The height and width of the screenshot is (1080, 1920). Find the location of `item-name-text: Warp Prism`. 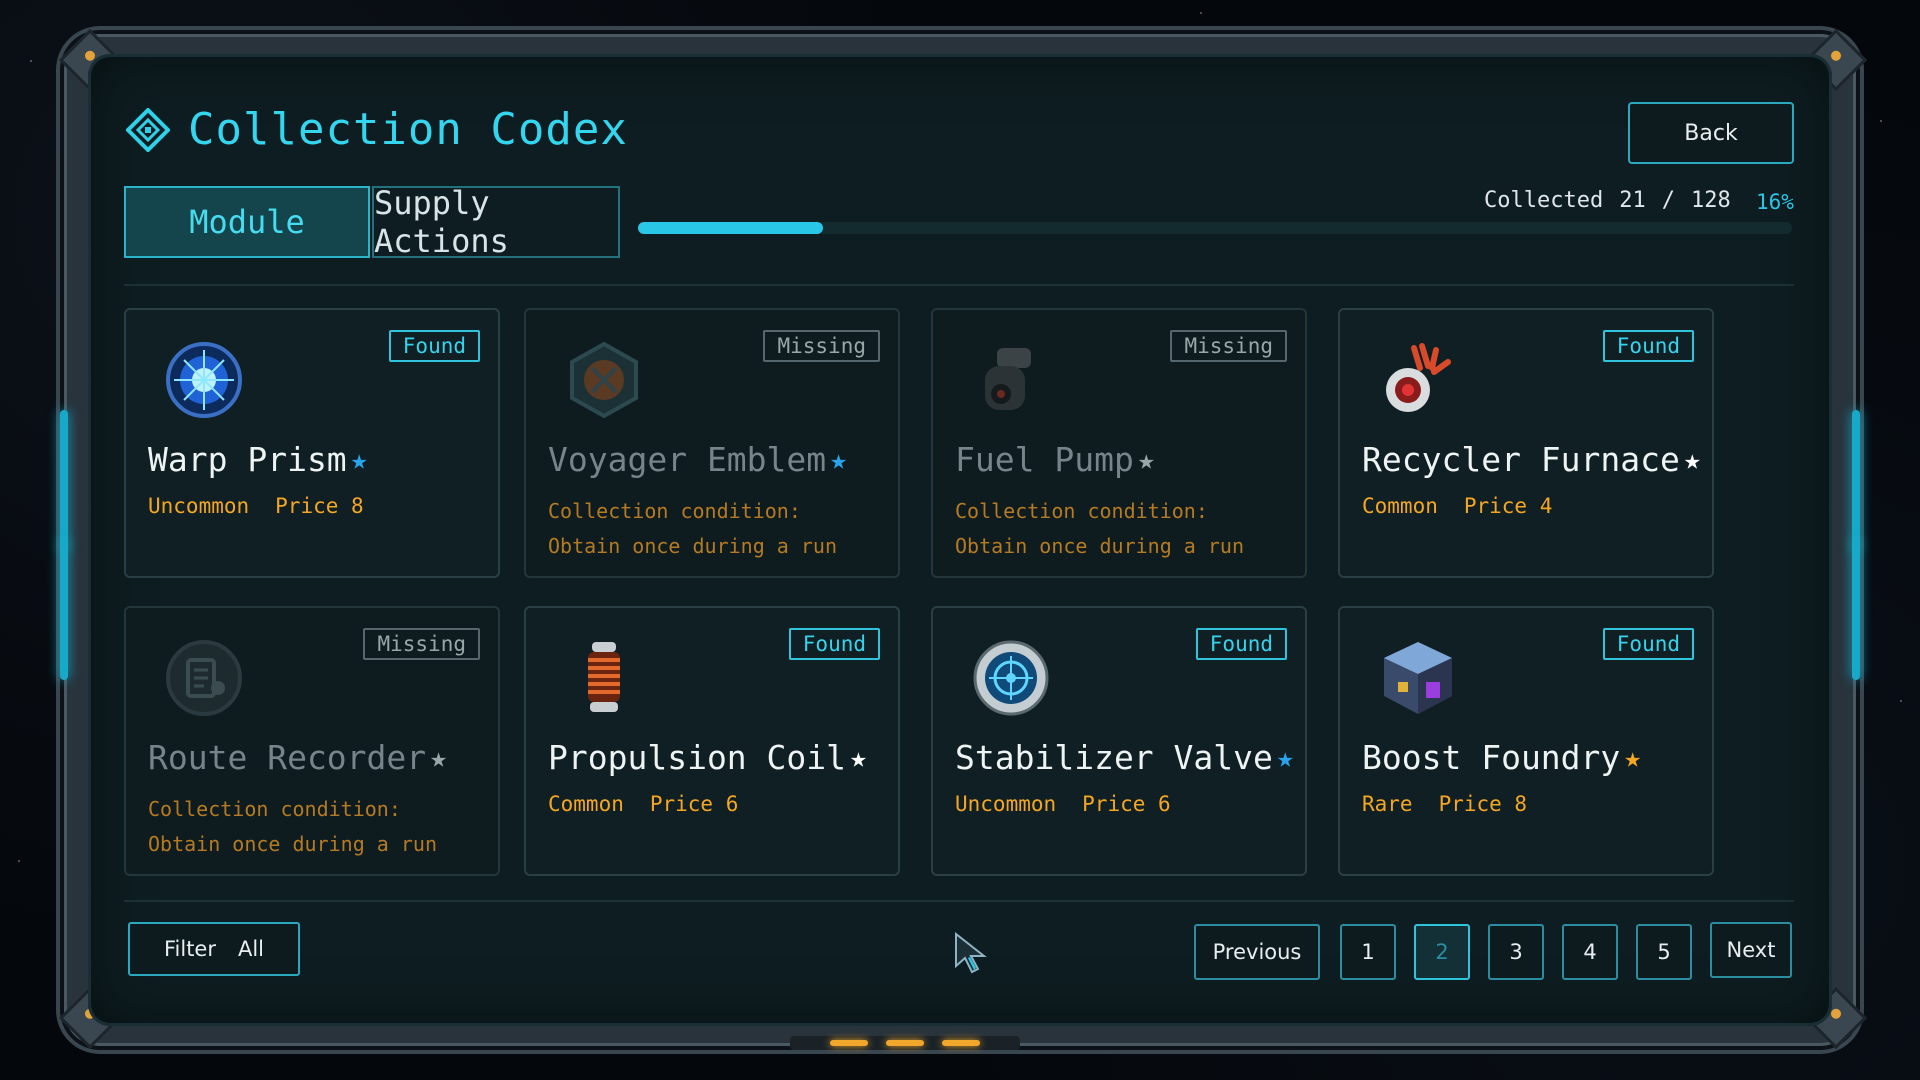

item-name-text: Warp Prism is located at coordinates (247, 459).